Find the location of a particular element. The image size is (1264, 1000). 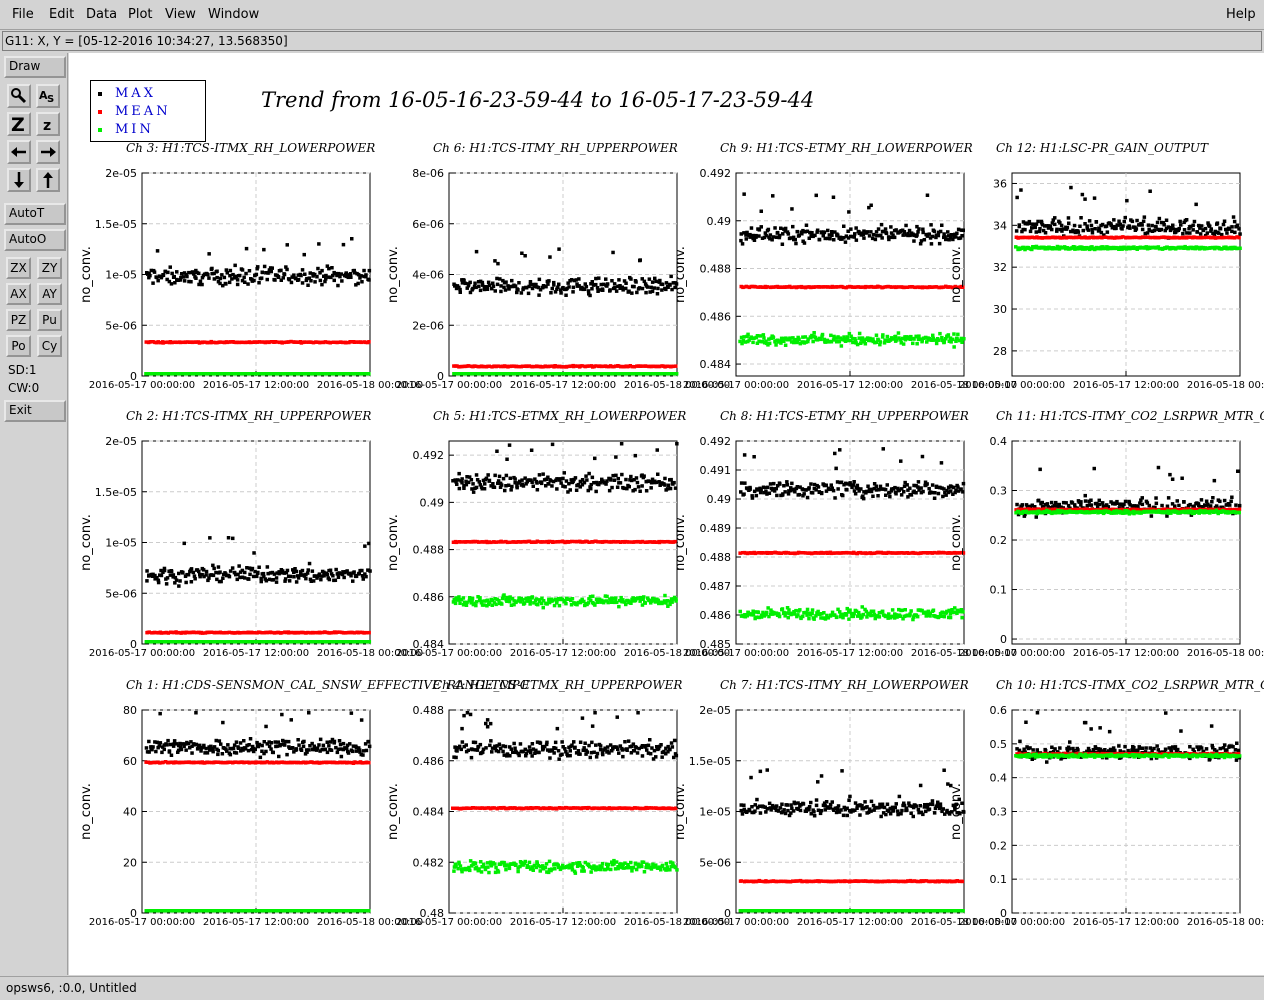

autoo-button: AutoO is located at coordinates (35, 240).